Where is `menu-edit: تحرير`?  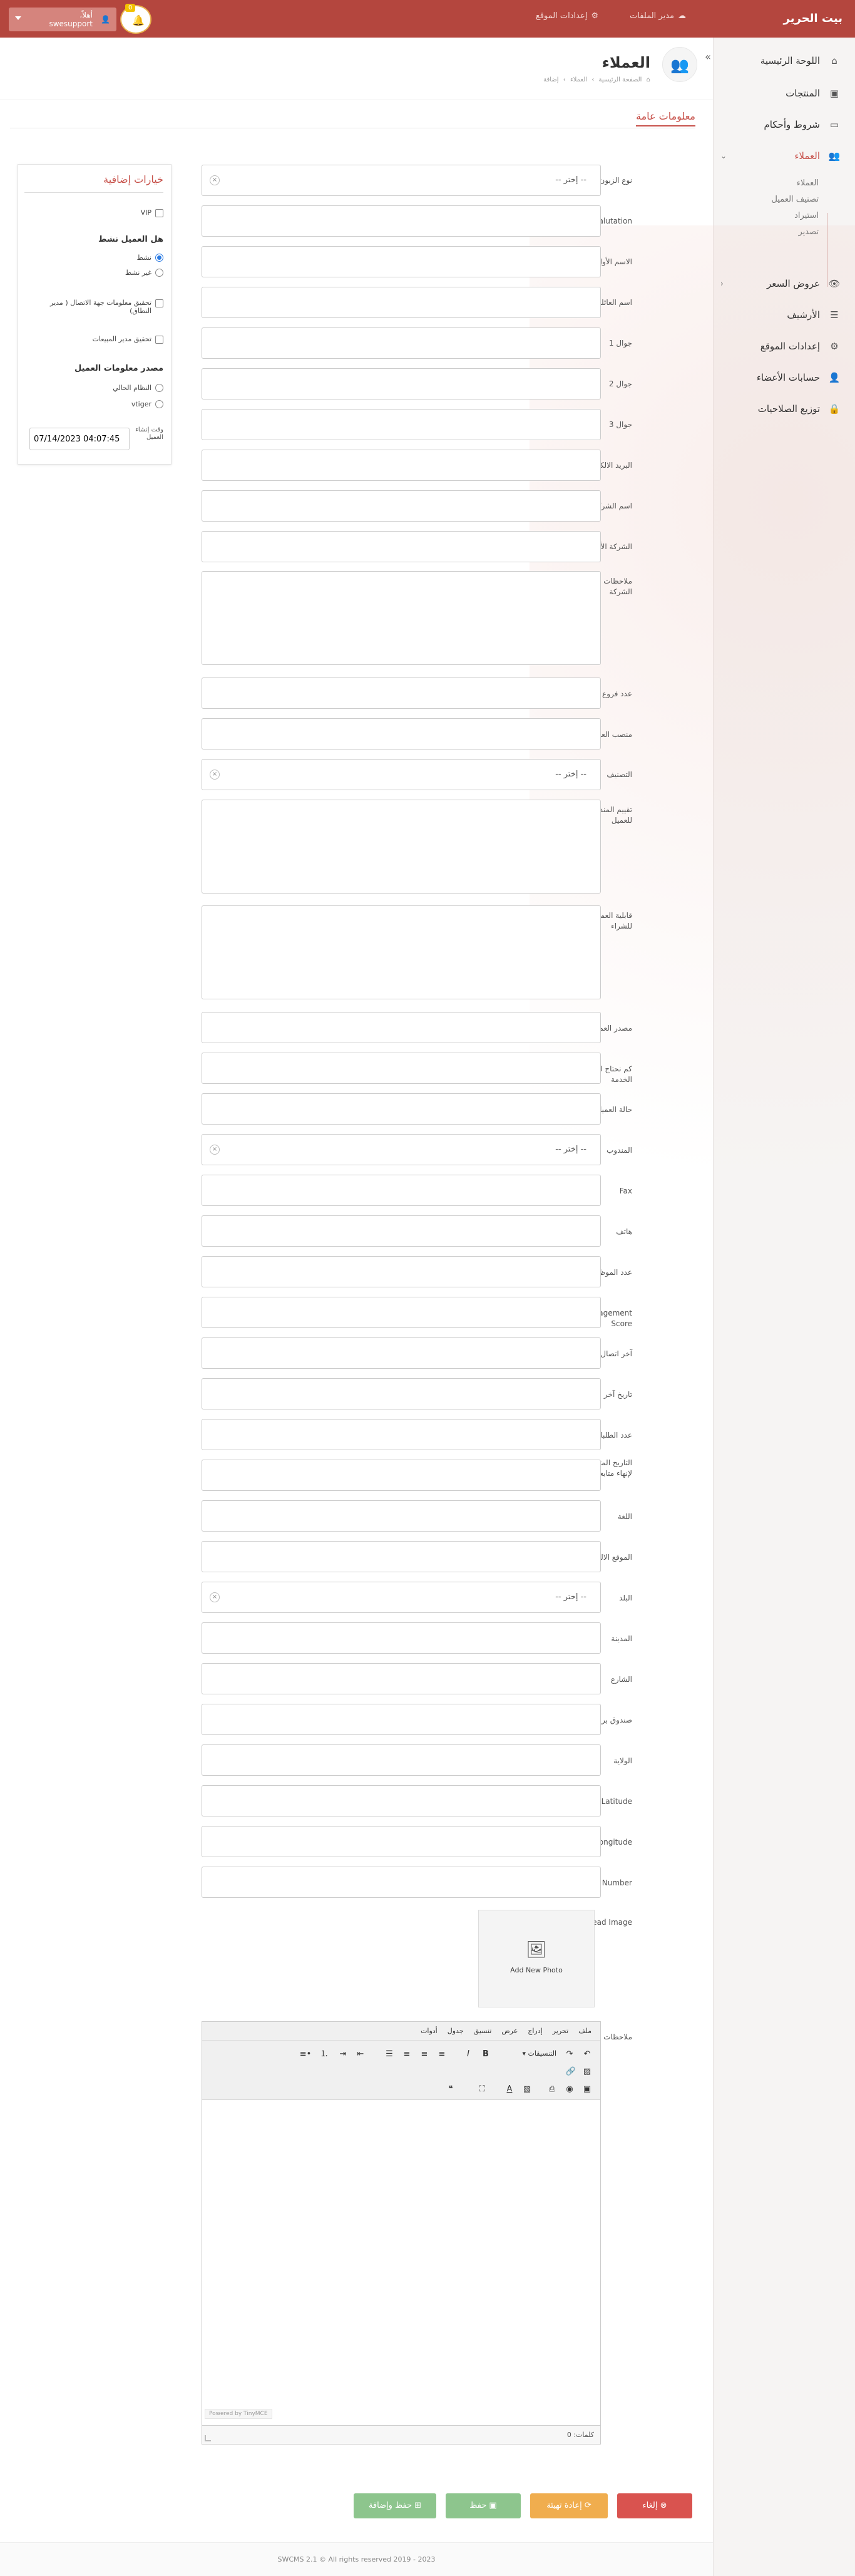
menu-edit: تحرير is located at coordinates (560, 2031).